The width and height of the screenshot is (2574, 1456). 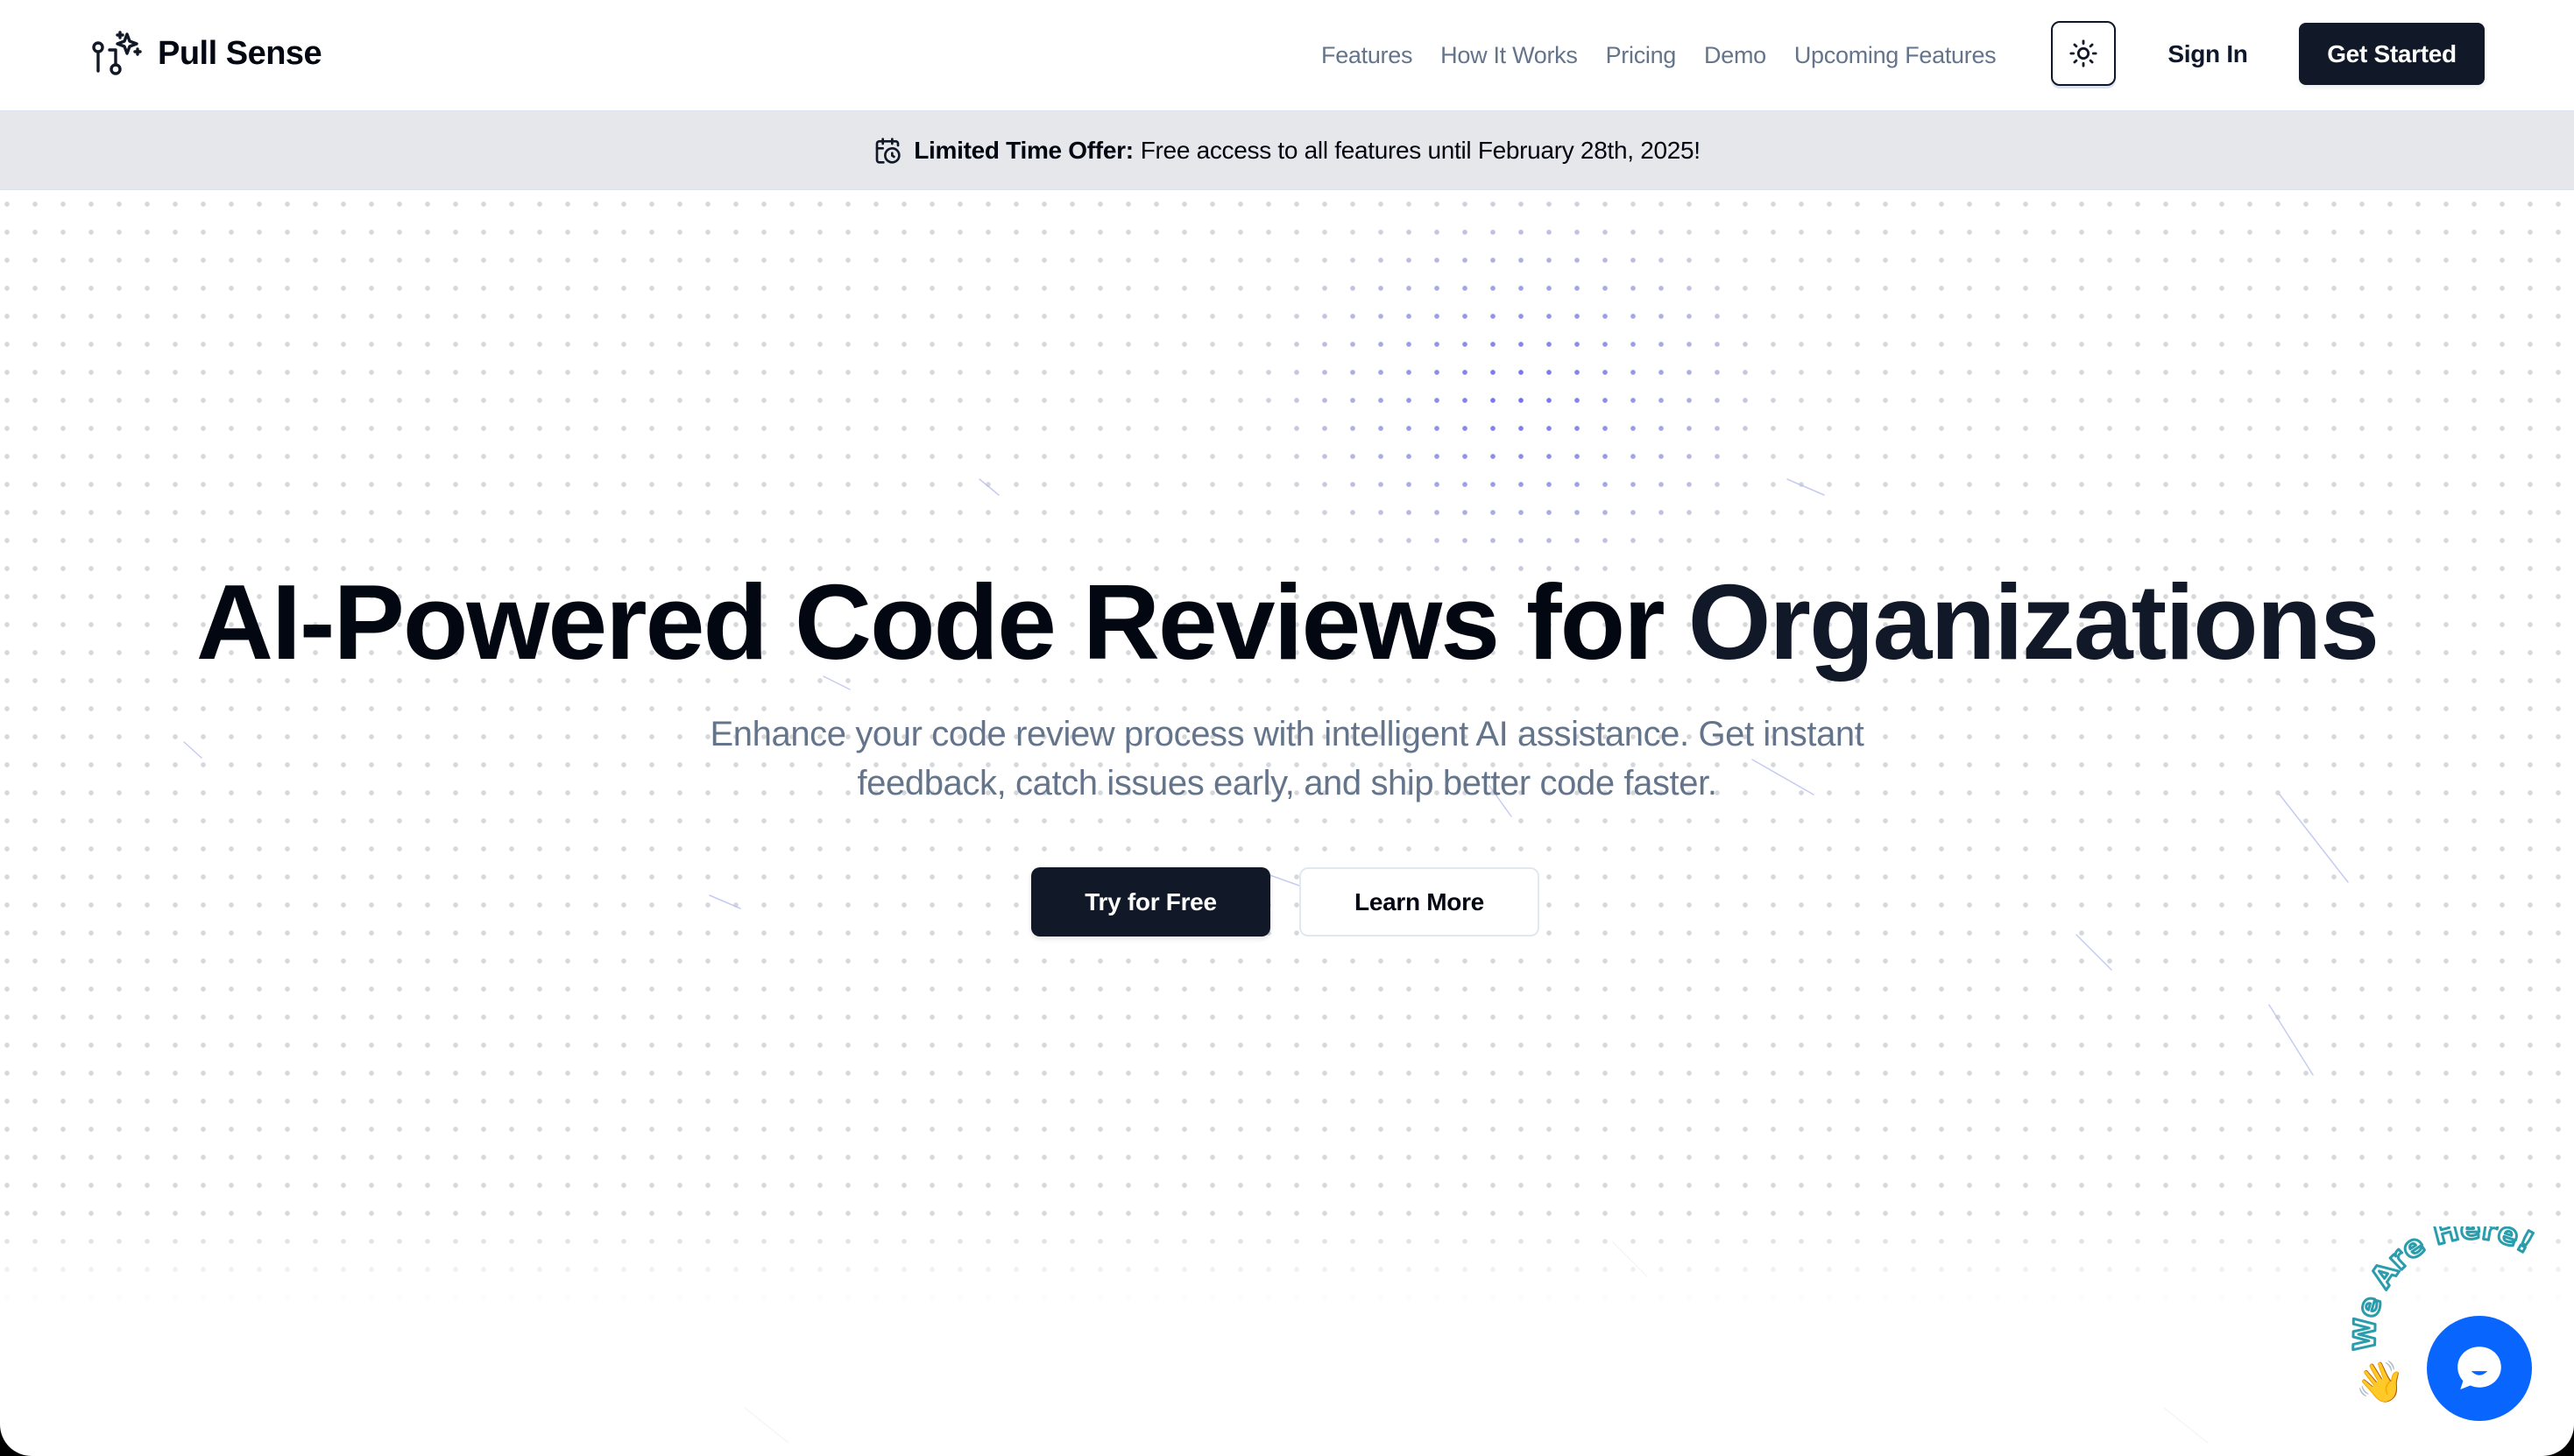 I want to click on sun-icon, so click(x=2083, y=53).